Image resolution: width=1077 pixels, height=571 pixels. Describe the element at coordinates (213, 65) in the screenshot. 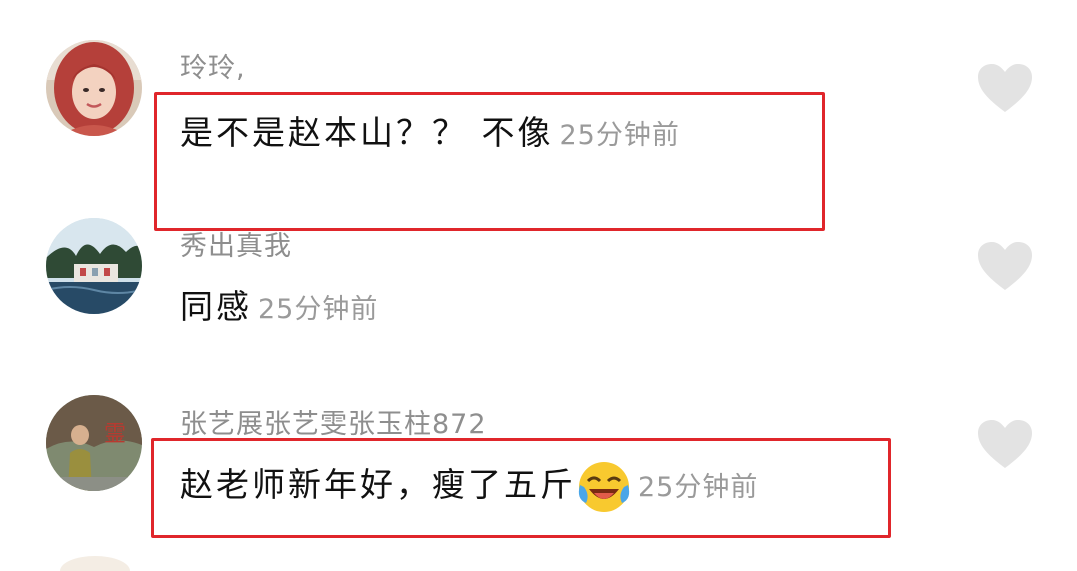

I see `username: 玲玲,` at that location.